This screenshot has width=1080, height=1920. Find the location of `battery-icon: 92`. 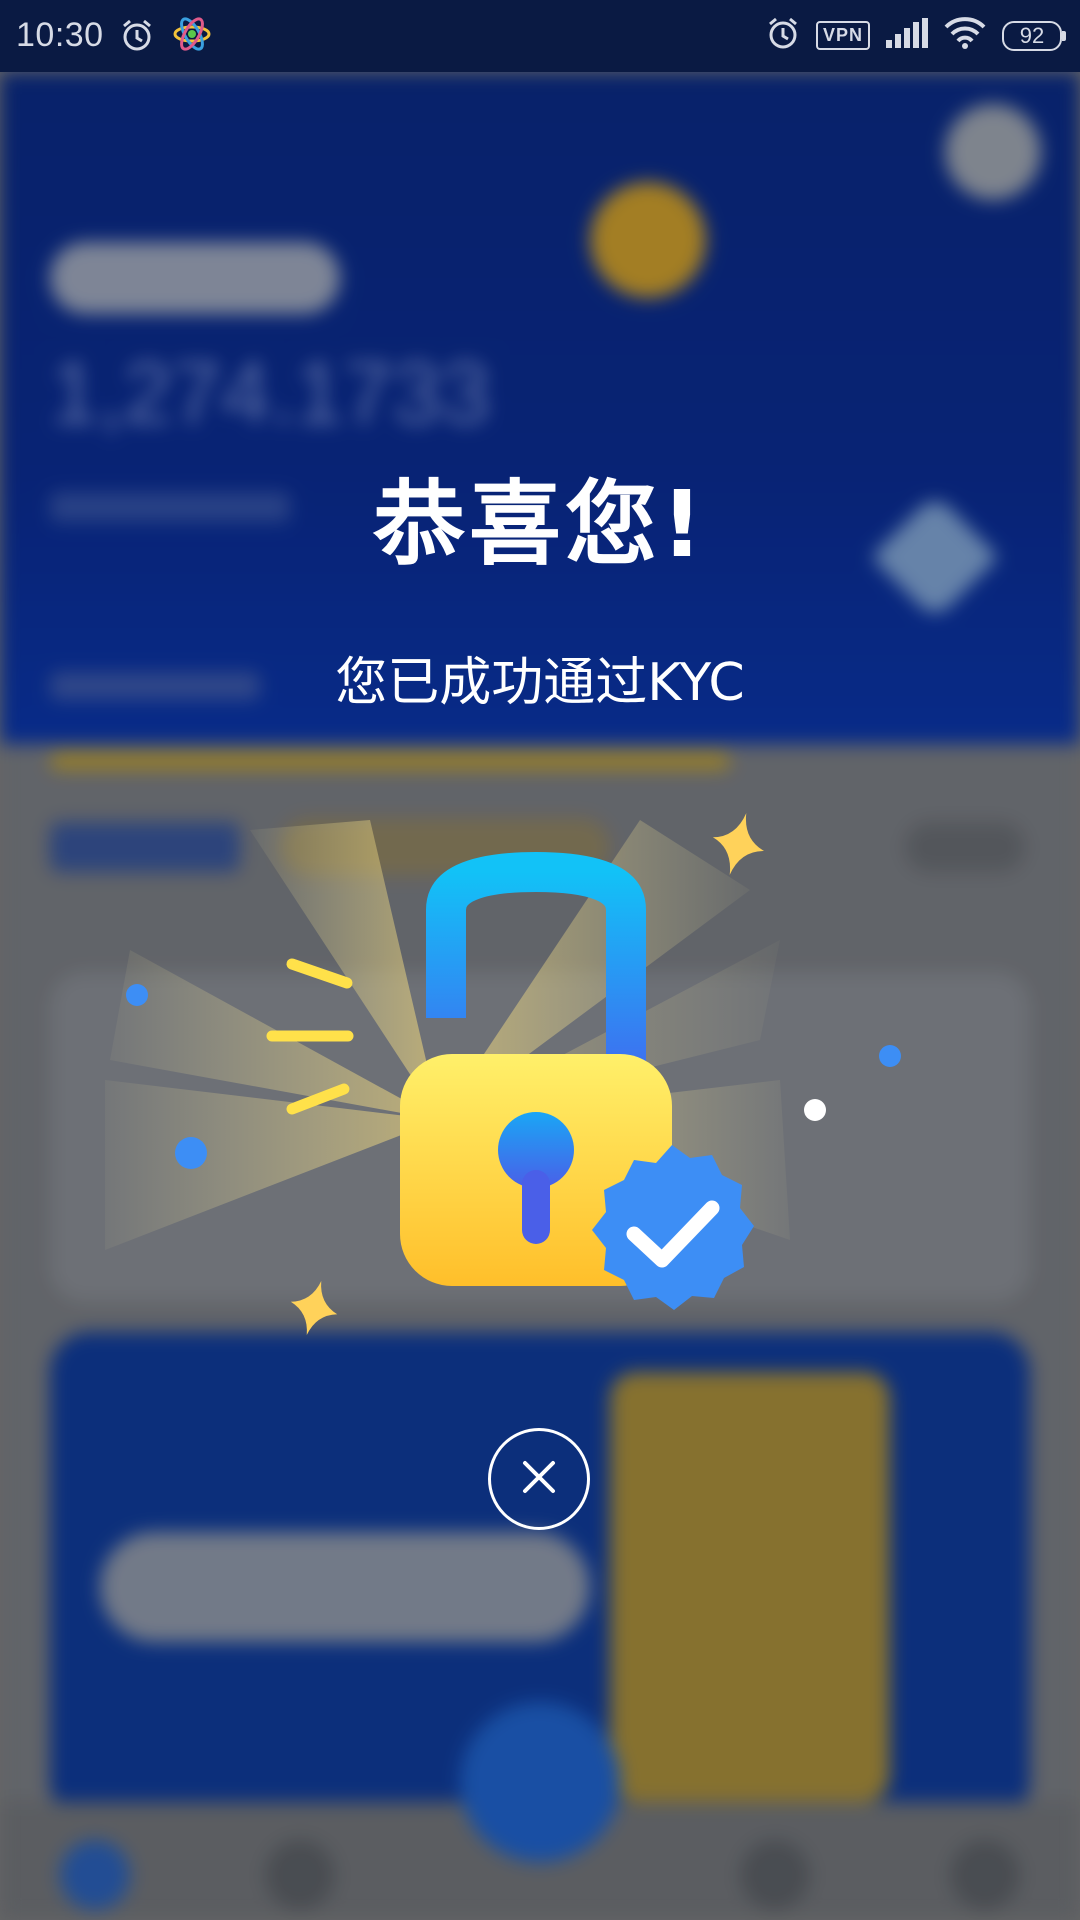

battery-icon: 92 is located at coordinates (1034, 35).